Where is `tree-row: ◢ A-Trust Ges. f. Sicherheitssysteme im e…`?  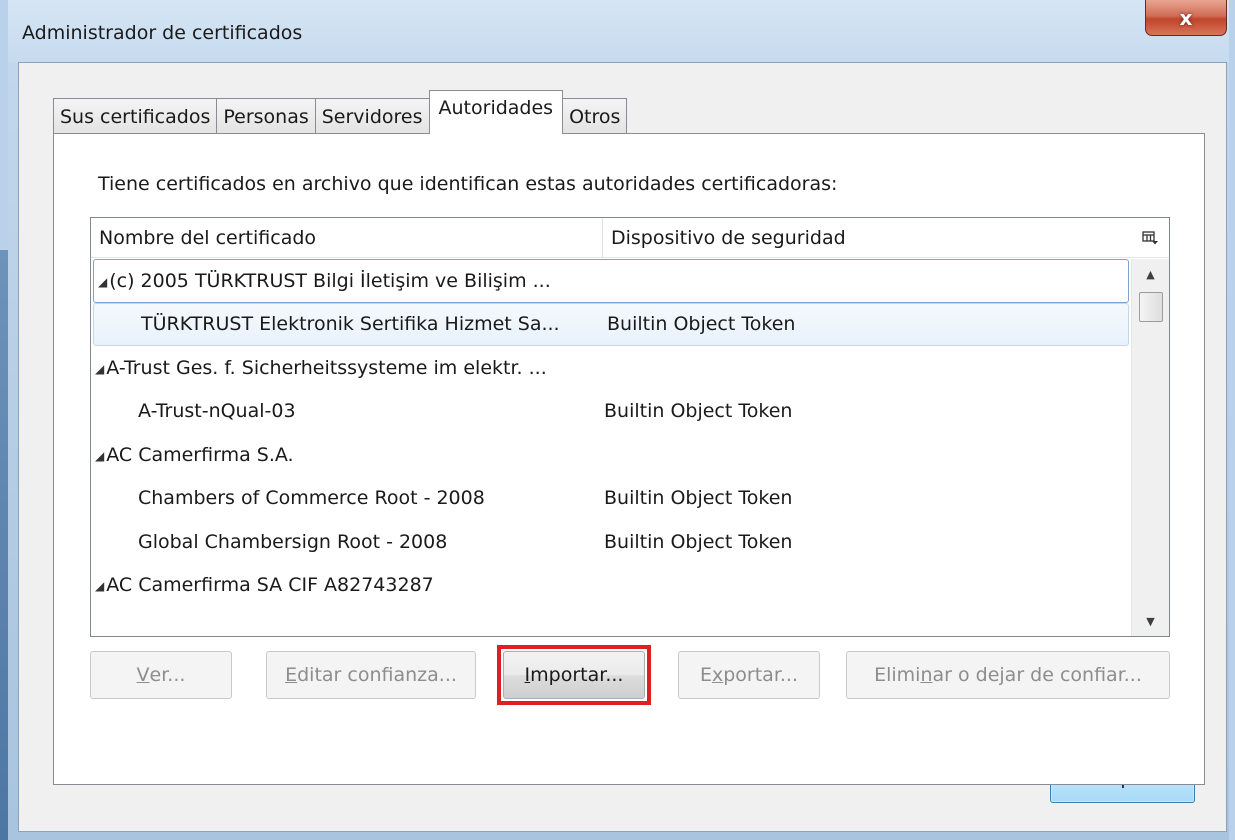
tree-row: ◢ A-Trust Ges. f. Sicherheitssysteme im e… is located at coordinates (611, 368).